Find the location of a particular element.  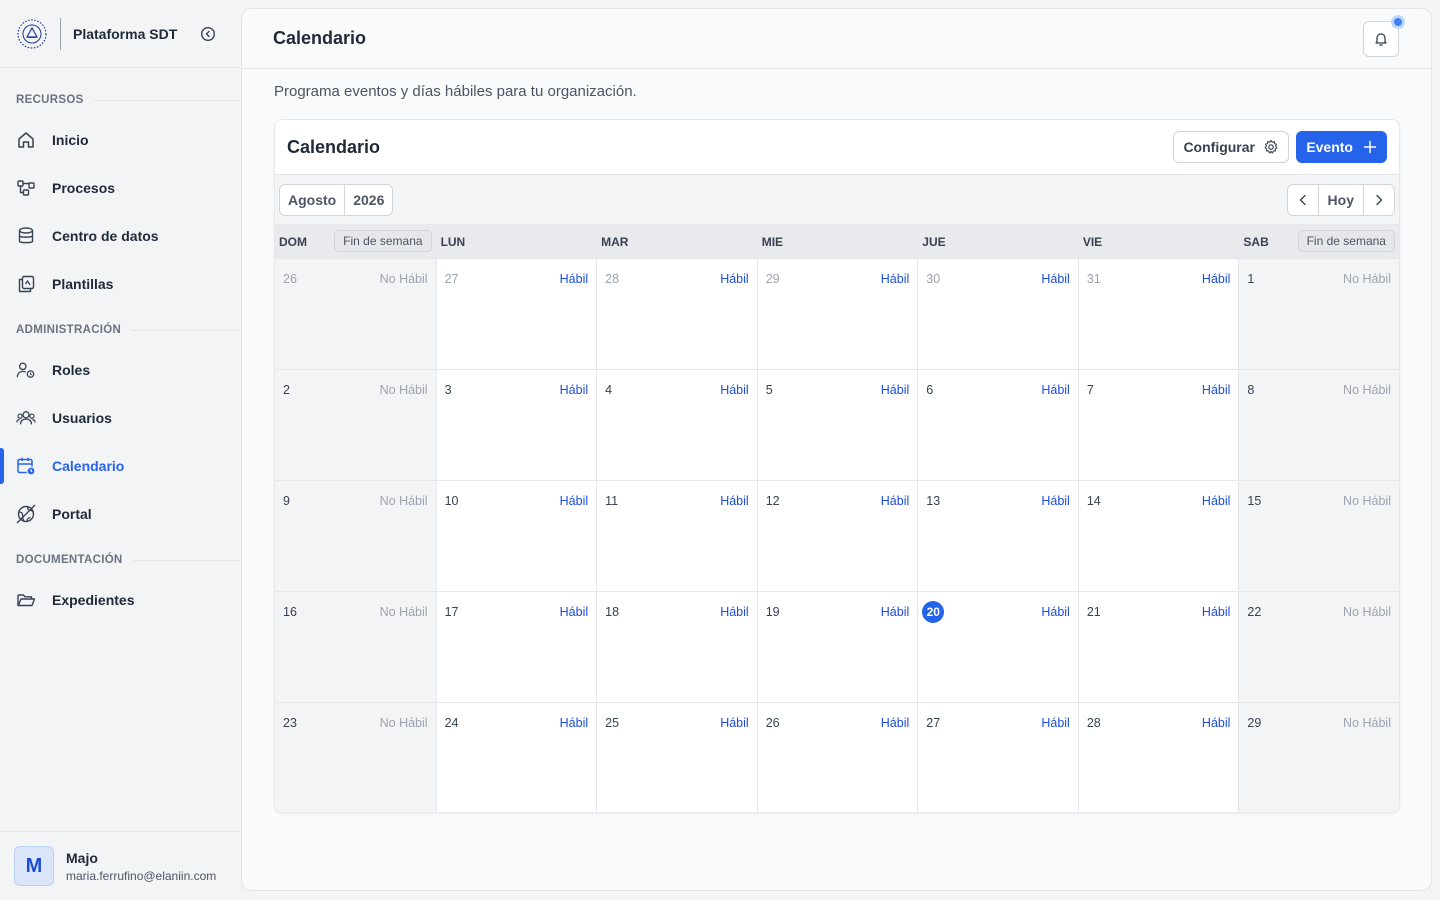

day-number: 1 is located at coordinates (1251, 279).